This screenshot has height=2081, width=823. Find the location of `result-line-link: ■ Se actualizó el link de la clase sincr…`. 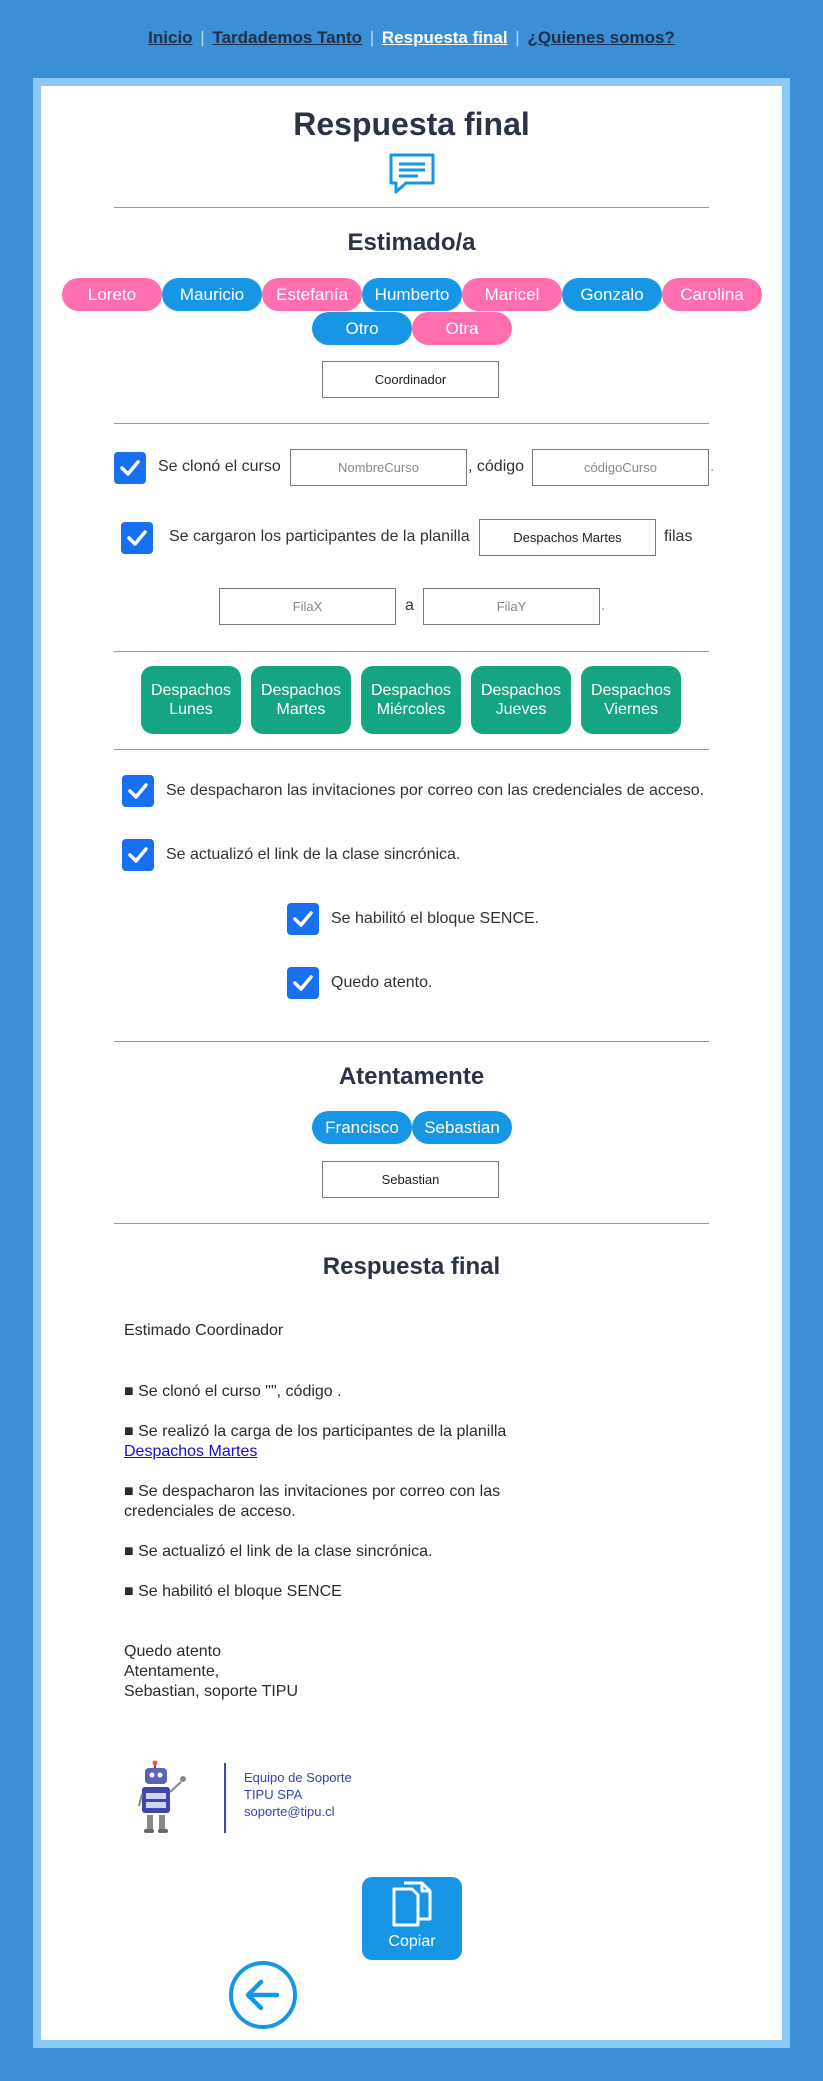

result-line-link: ■ Se actualizó el link de la clase sincr… is located at coordinates (278, 1551).